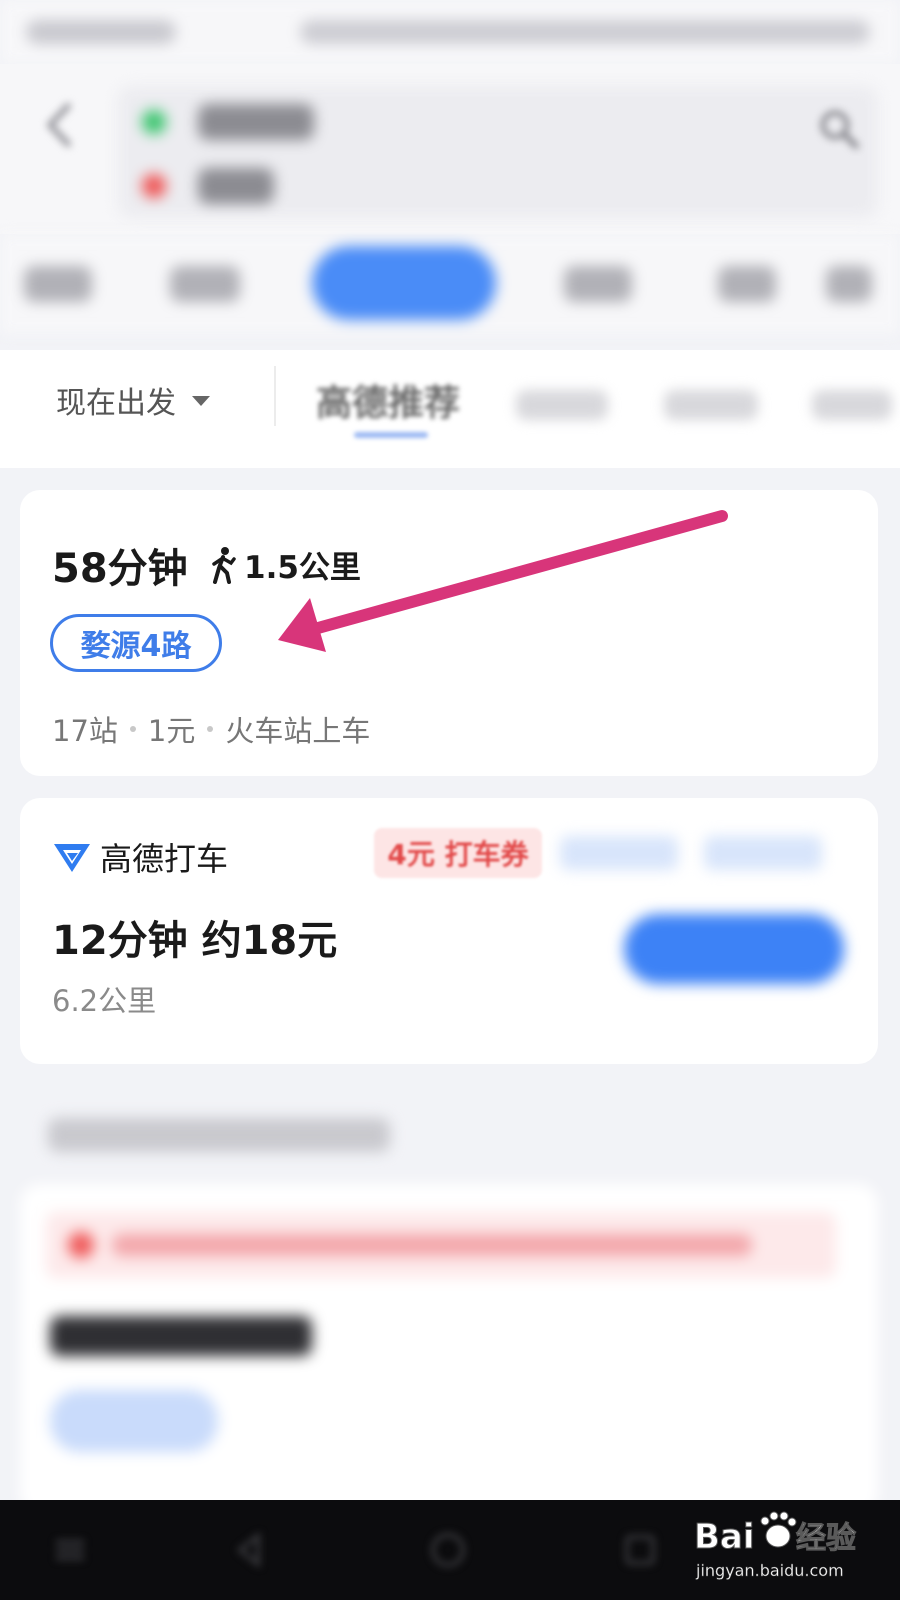  I want to click on watermark-brand: Bai, so click(724, 1537).